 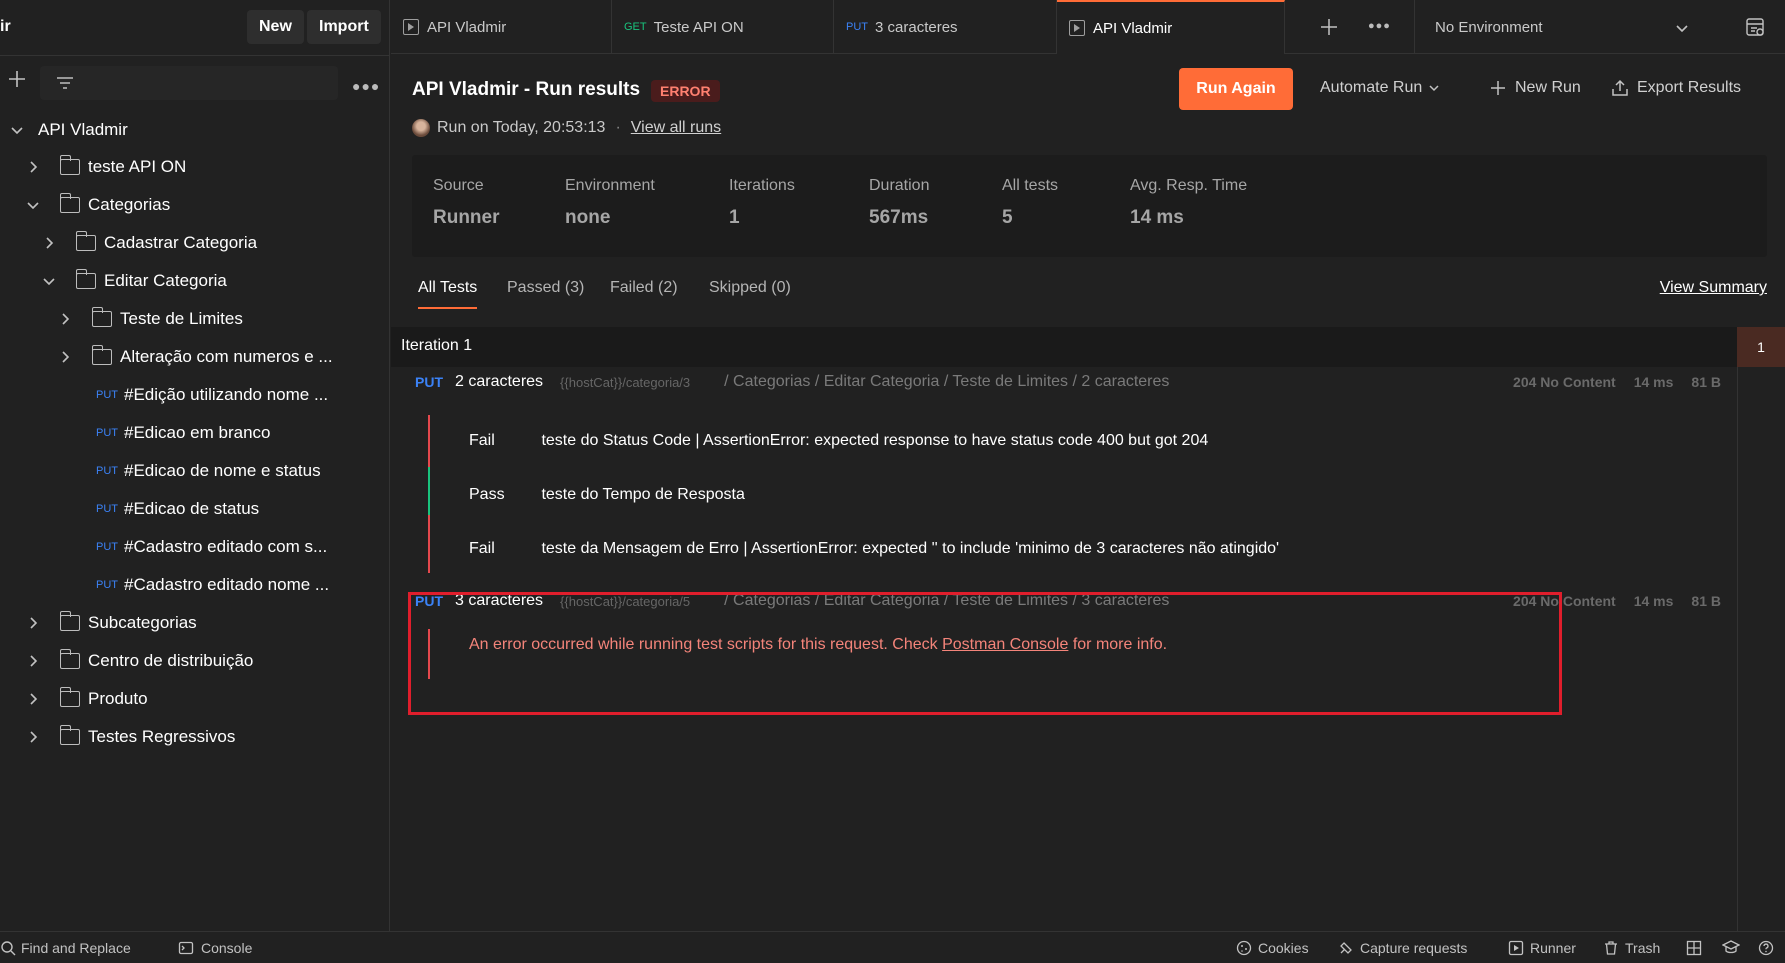 What do you see at coordinates (1272, 948) in the screenshot?
I see `cookies-button: Cookies` at bounding box center [1272, 948].